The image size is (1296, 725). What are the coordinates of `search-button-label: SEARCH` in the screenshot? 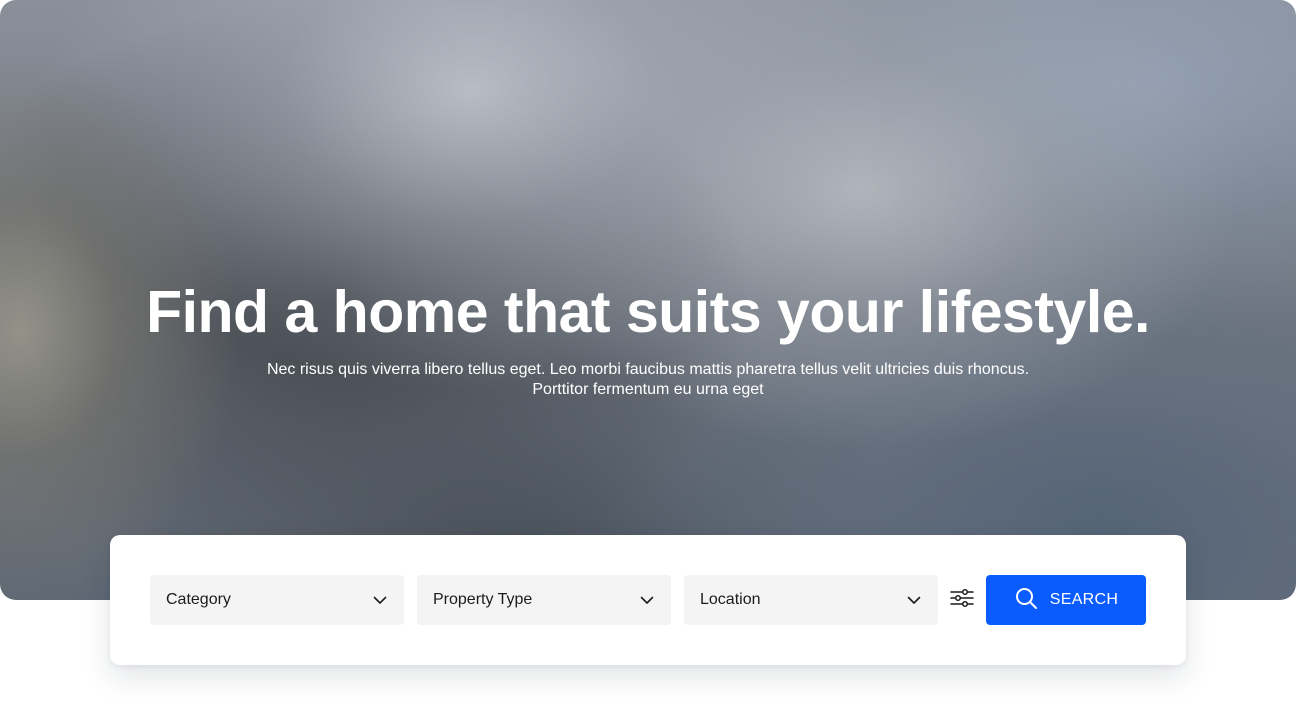 It's located at (1084, 599).